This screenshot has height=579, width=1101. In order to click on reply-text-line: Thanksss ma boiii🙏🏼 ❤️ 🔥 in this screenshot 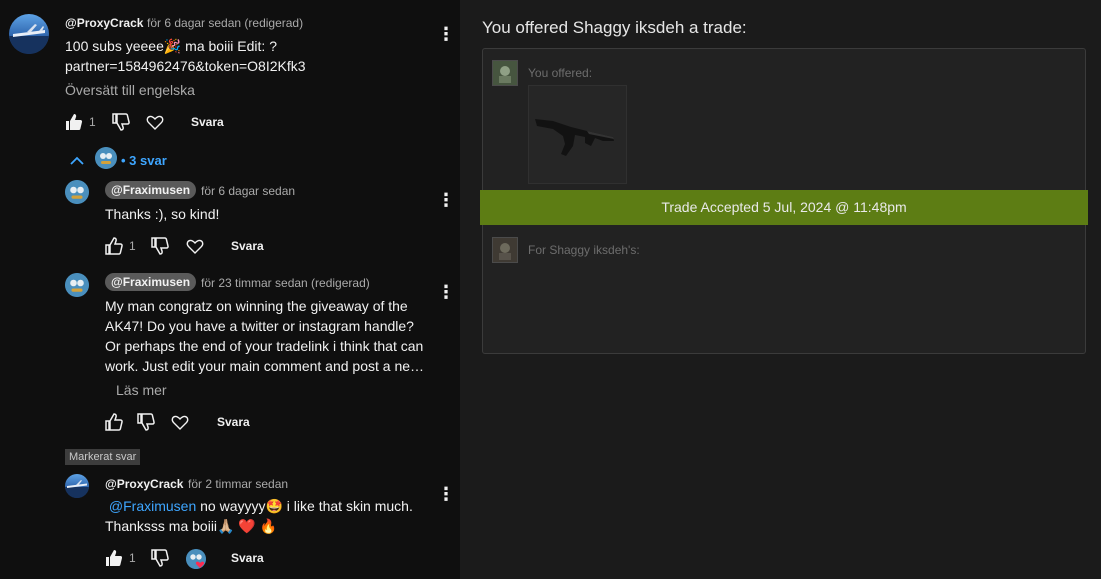, I will do `click(191, 526)`.